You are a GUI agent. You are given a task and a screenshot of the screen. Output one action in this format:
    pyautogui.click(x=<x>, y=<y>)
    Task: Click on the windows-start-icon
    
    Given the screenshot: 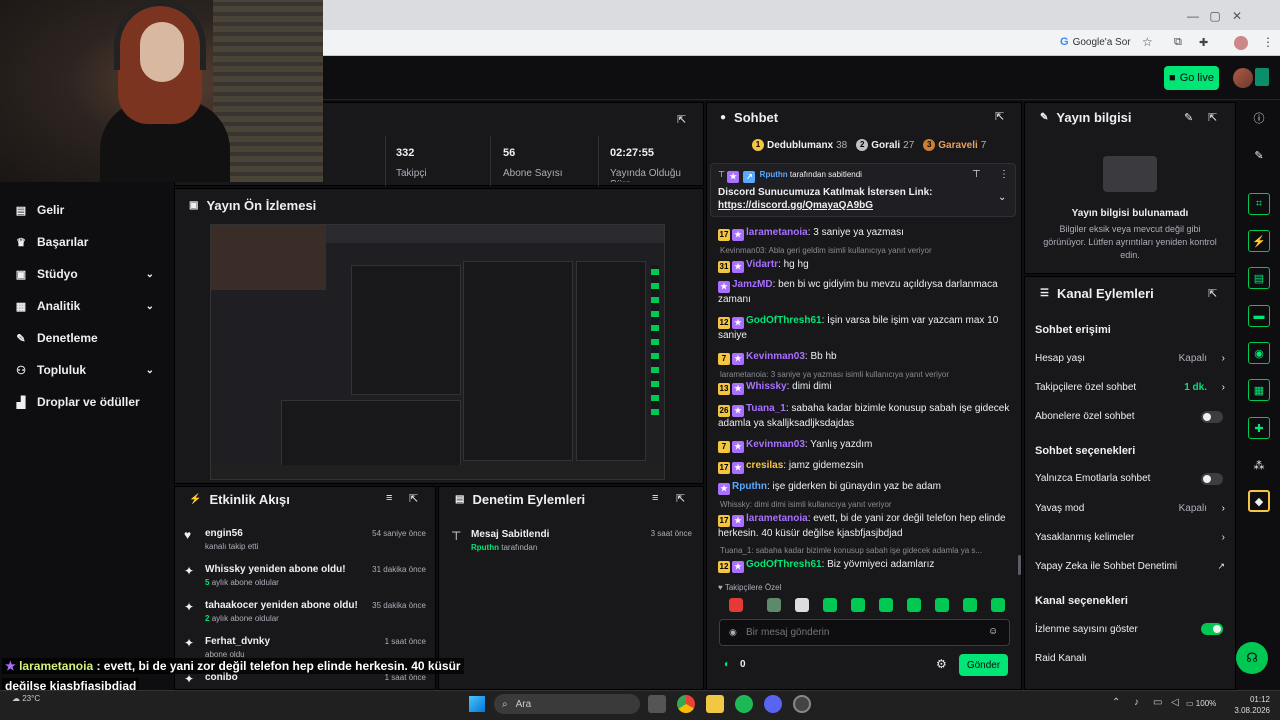 What is the action you would take?
    pyautogui.click(x=477, y=704)
    